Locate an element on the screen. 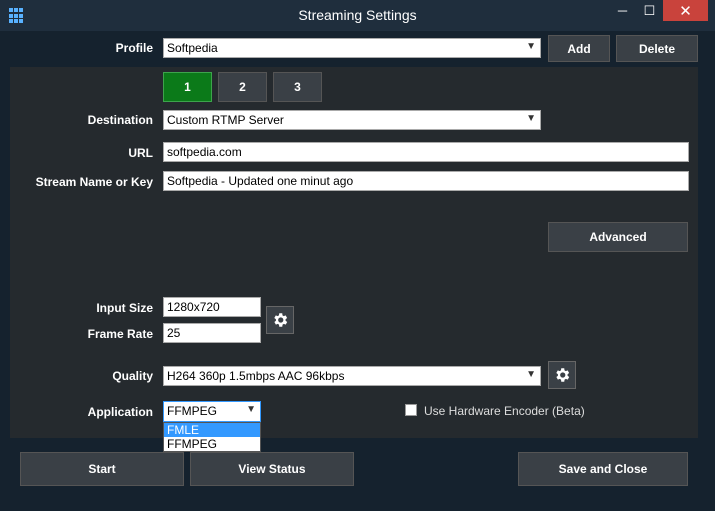 The width and height of the screenshot is (715, 511). hw-encoder-checkbox is located at coordinates (411, 410).